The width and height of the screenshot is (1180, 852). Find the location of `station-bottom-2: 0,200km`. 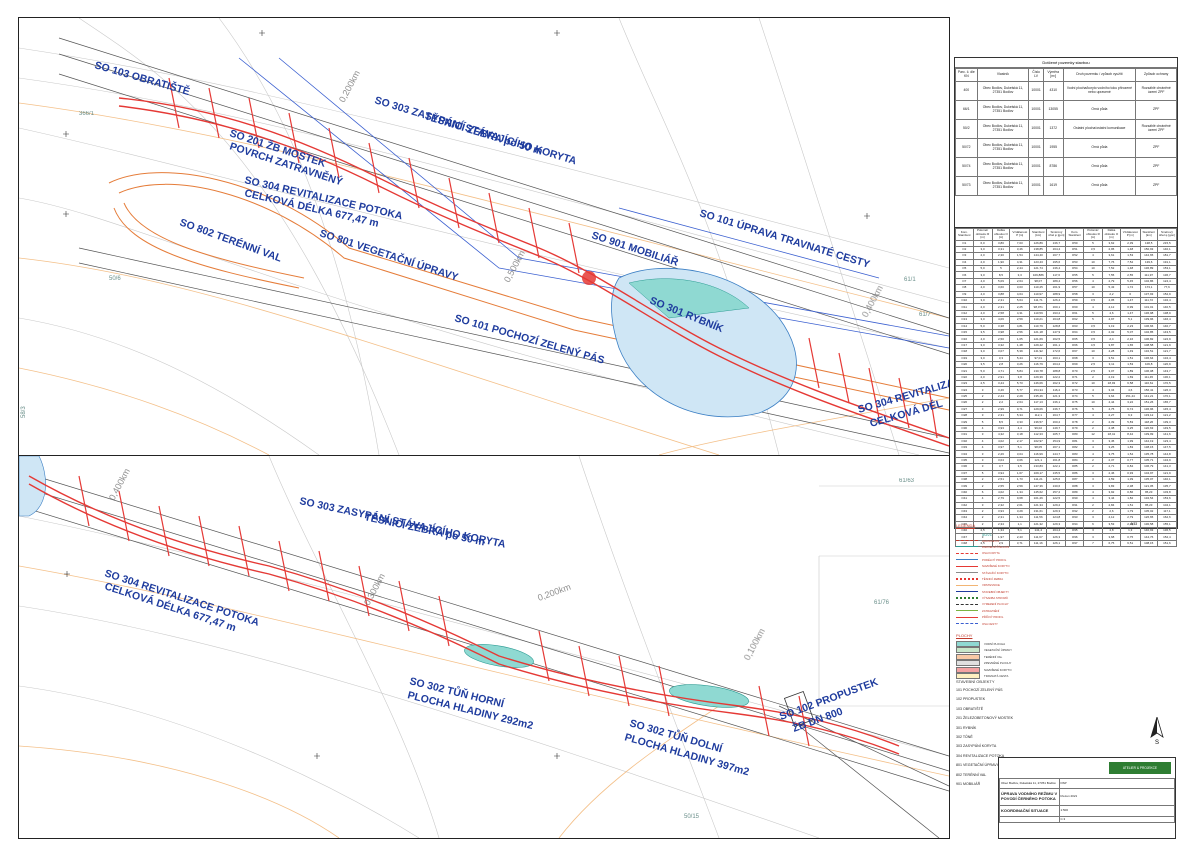

station-bottom-2: 0,200km is located at coordinates (554, 592).